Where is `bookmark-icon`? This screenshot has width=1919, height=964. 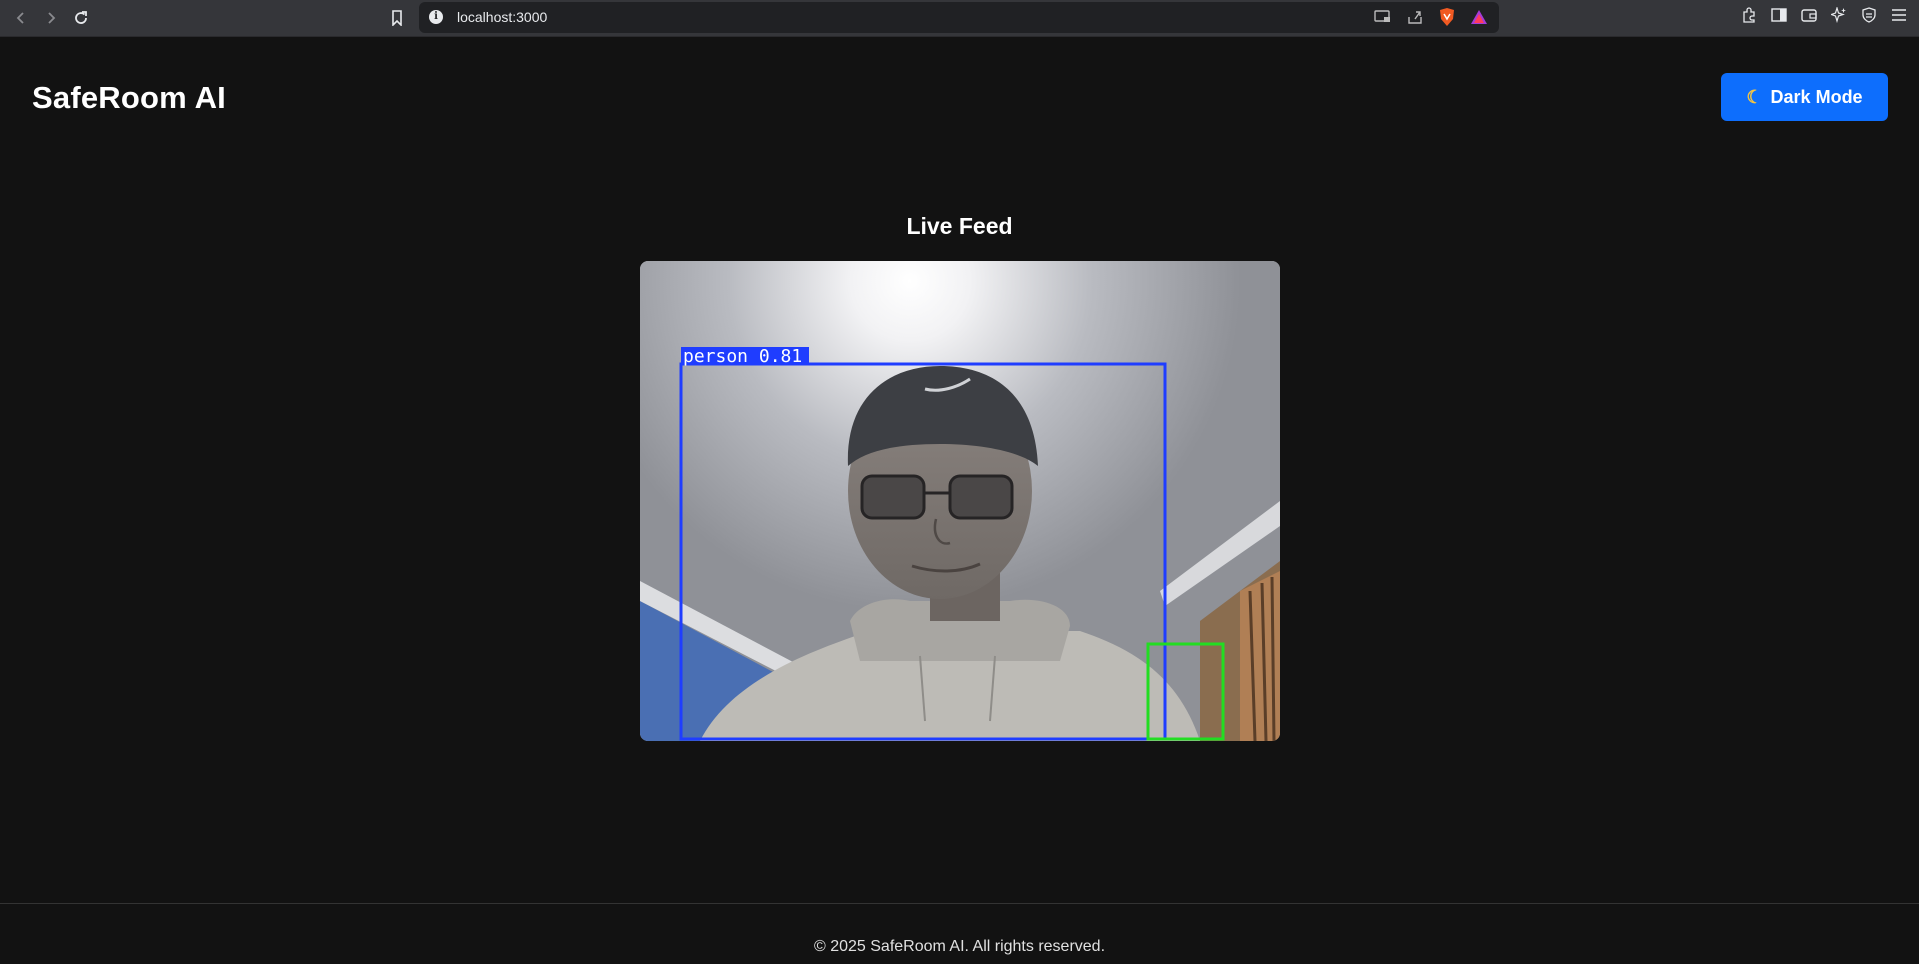 bookmark-icon is located at coordinates (397, 18).